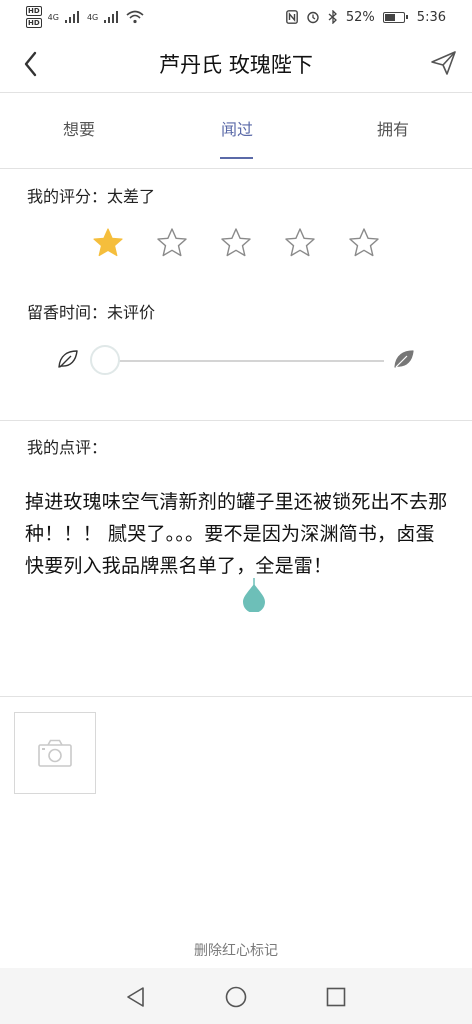 The height and width of the screenshot is (1024, 472). I want to click on nav-recents-button, so click(336, 997).